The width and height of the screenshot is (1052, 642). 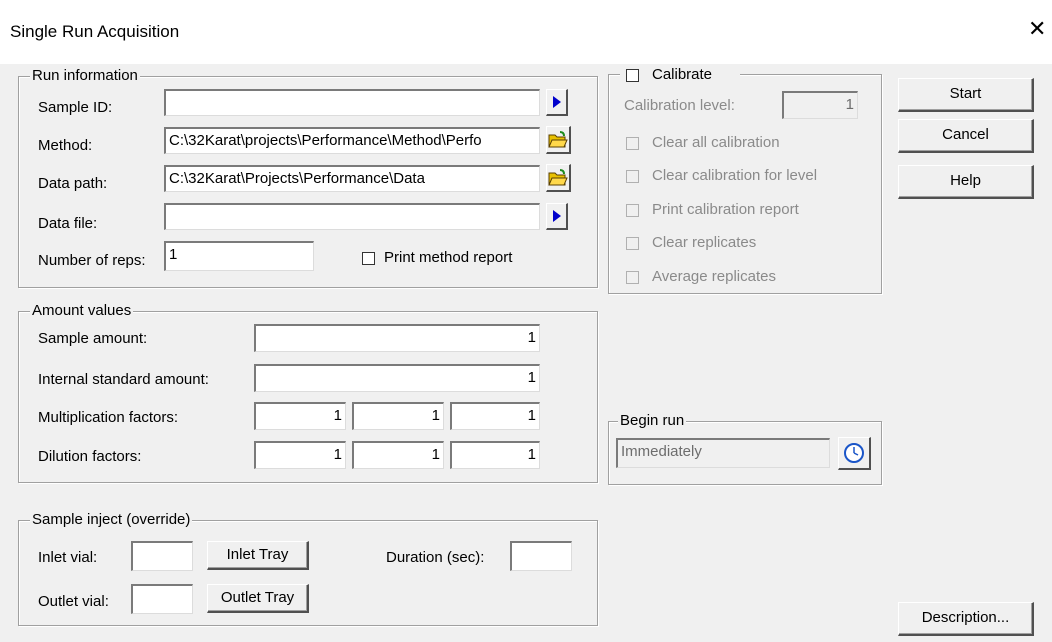 What do you see at coordinates (966, 182) in the screenshot?
I see `help-button: Help` at bounding box center [966, 182].